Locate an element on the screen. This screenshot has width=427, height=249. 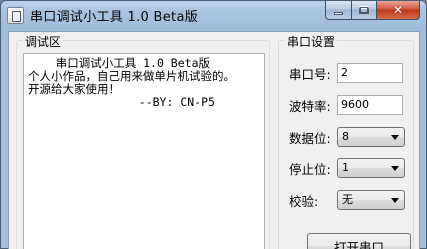
app-icon is located at coordinates (15, 15).